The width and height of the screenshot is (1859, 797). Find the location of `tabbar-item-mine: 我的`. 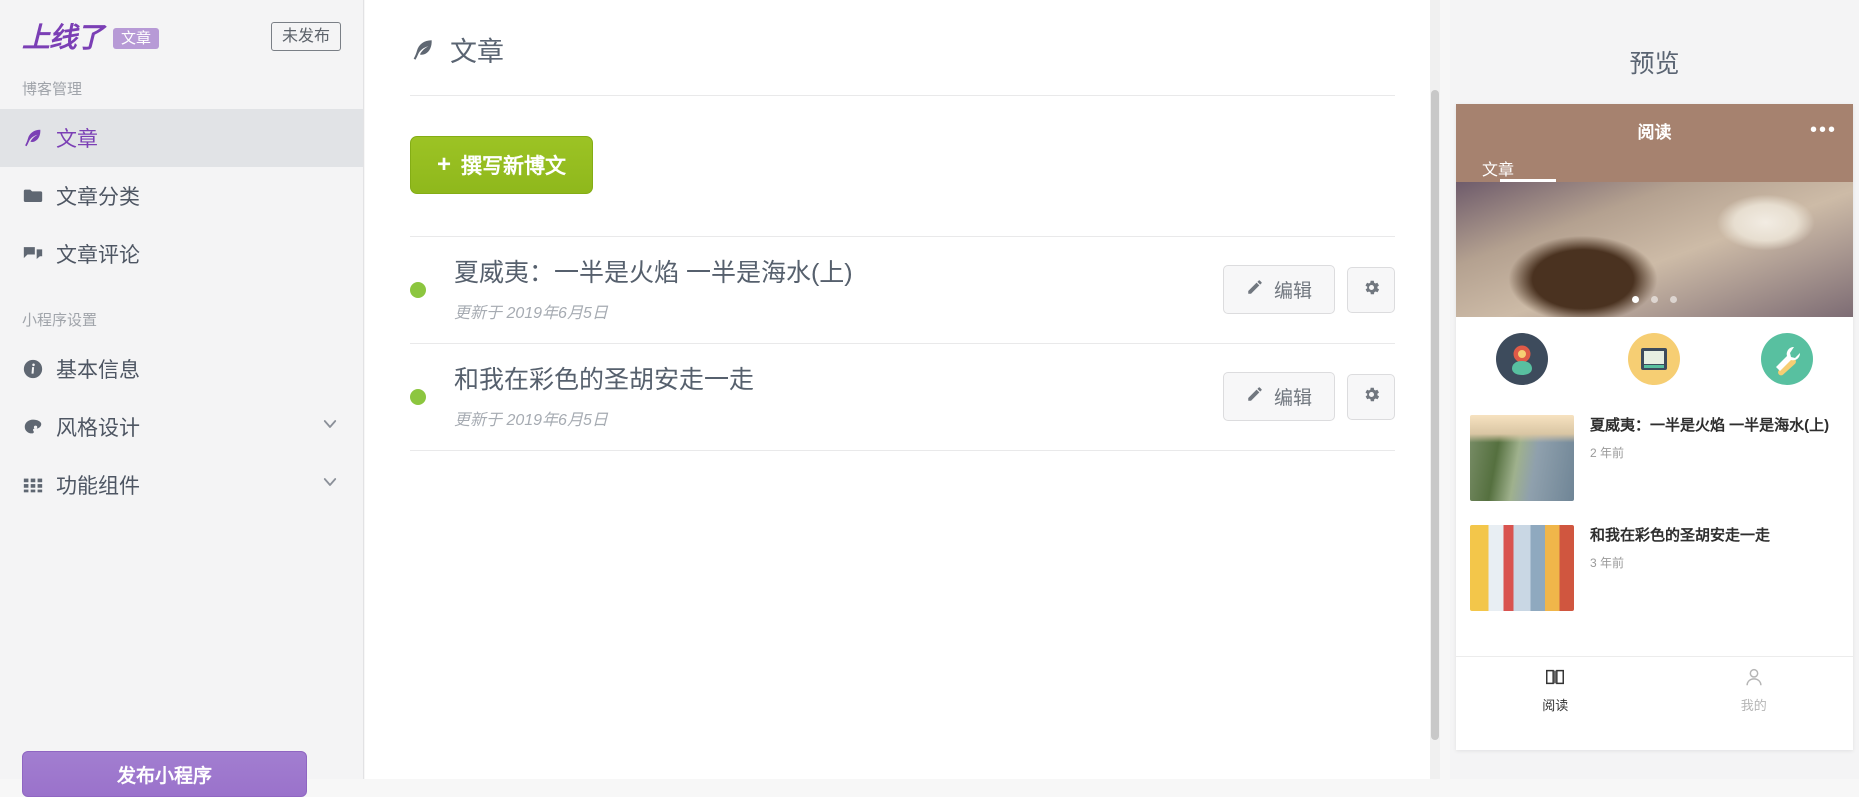

tabbar-item-mine: 我的 is located at coordinates (1754, 689).